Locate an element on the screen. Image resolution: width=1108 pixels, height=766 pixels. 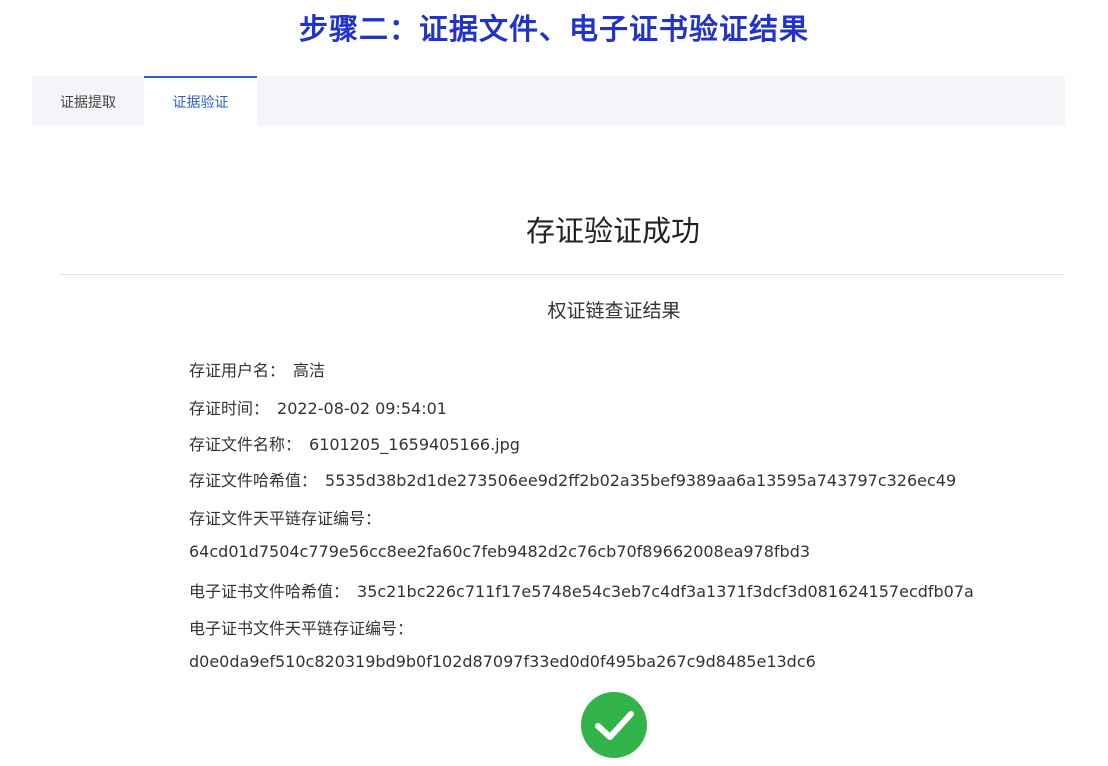
detail-row-username: 存证用户名： 高洁 is located at coordinates (257, 369).